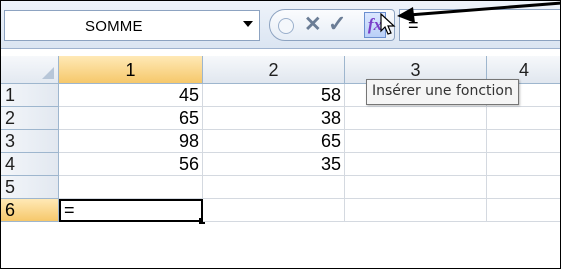 The width and height of the screenshot is (561, 269). Describe the element at coordinates (274, 164) in the screenshot. I see `cell: 35` at that location.